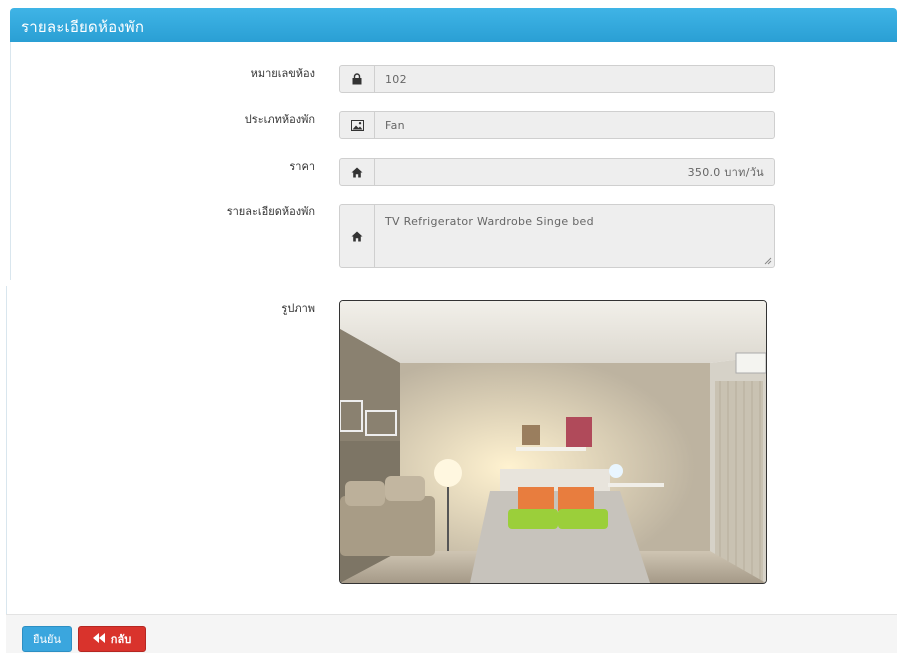 Image resolution: width=897 pixels, height=653 pixels. I want to click on picture-icon, so click(357, 125).